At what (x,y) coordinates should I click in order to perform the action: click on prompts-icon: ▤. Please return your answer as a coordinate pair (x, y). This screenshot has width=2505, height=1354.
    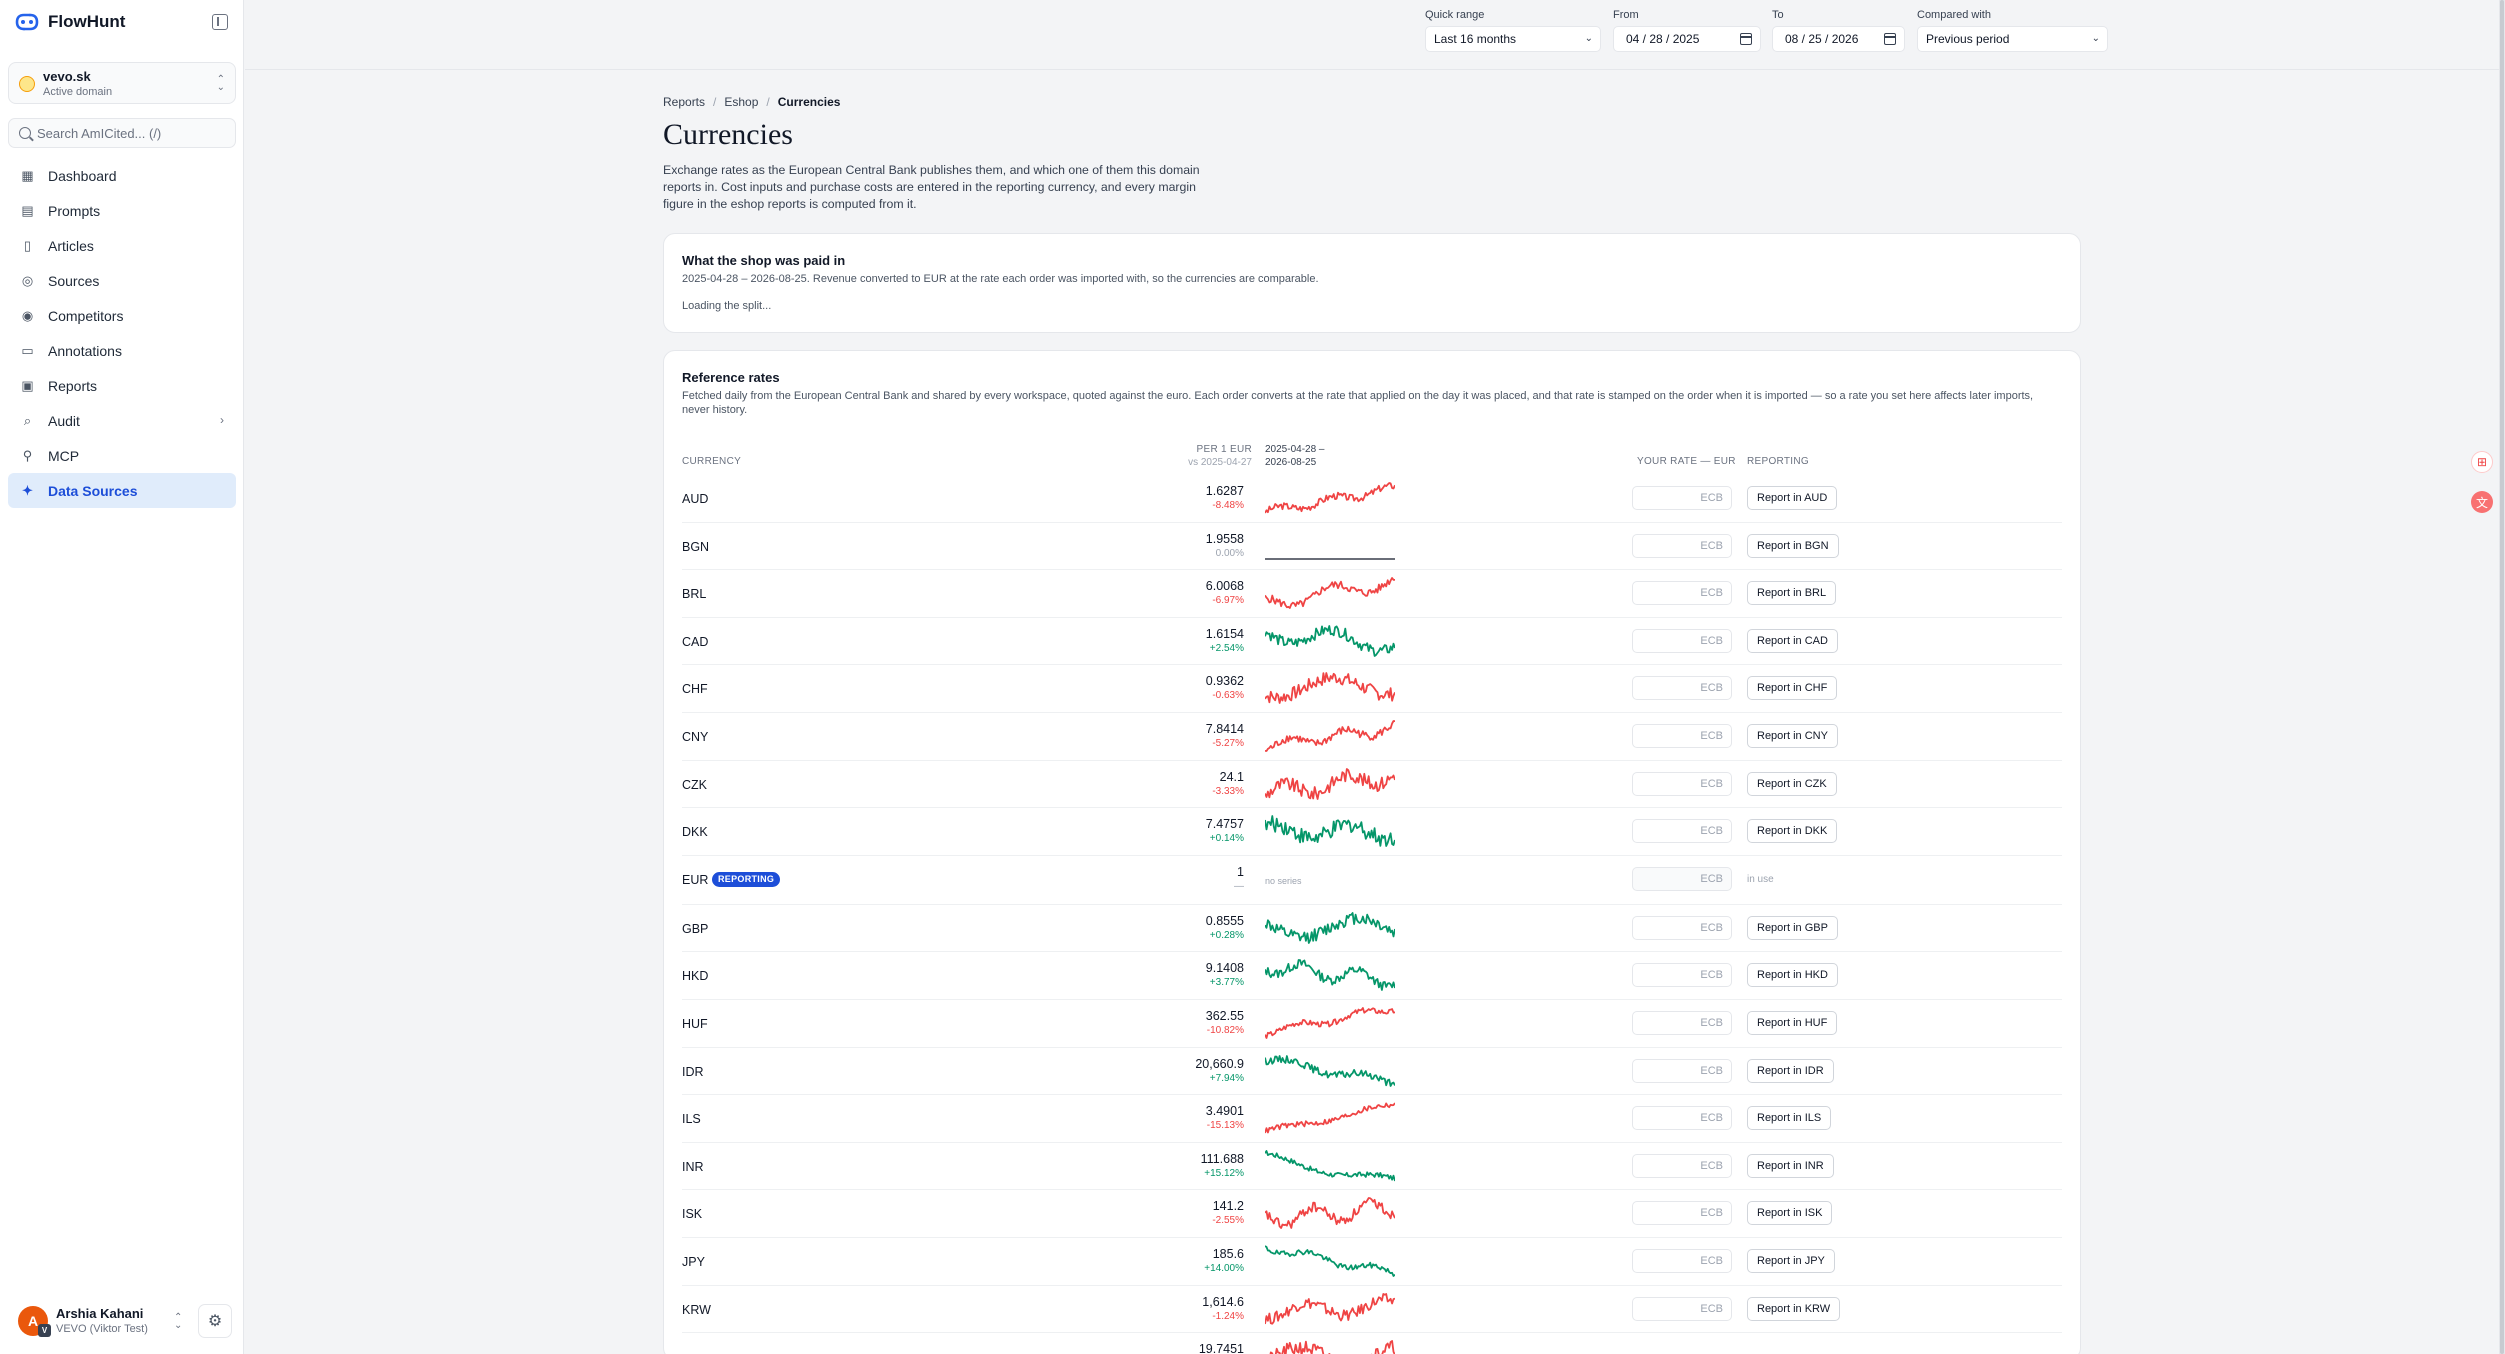
    Looking at the image, I should click on (27, 210).